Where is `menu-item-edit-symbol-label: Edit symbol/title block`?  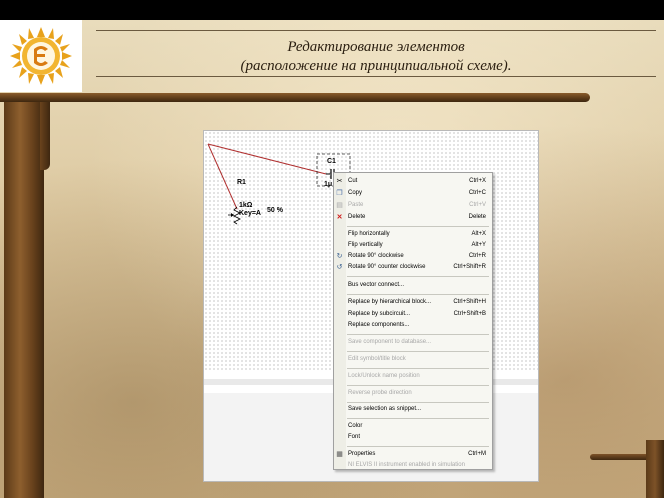 menu-item-edit-symbol-label: Edit symbol/title block is located at coordinates (377, 359).